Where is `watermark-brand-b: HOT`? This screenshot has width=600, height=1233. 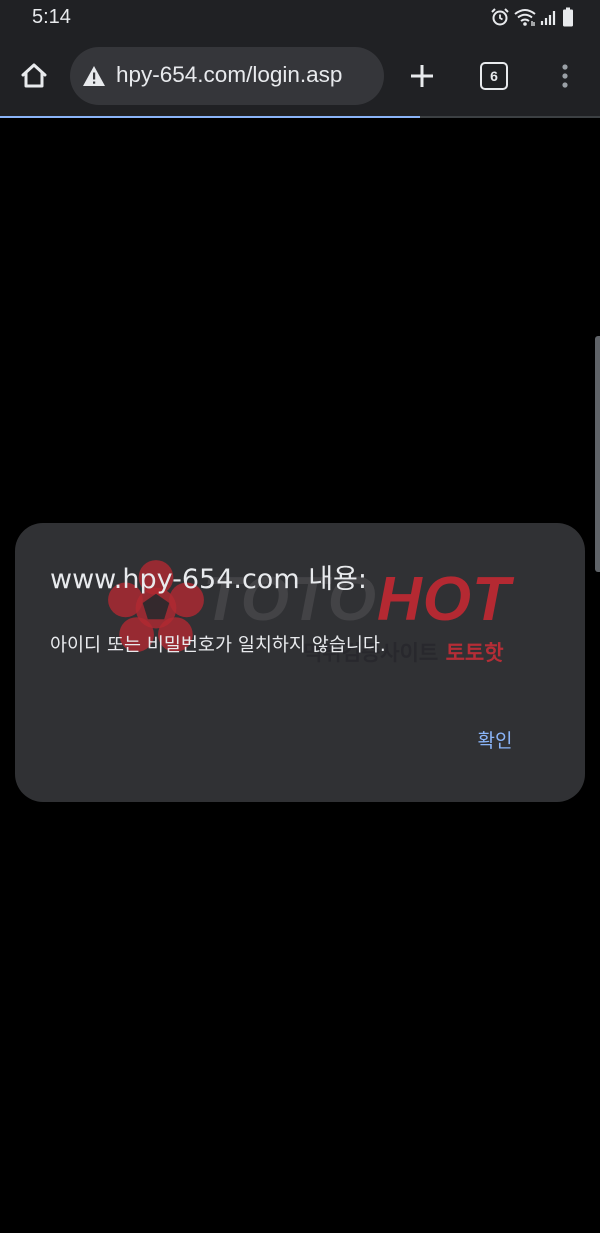 watermark-brand-b: HOT is located at coordinates (443, 599).